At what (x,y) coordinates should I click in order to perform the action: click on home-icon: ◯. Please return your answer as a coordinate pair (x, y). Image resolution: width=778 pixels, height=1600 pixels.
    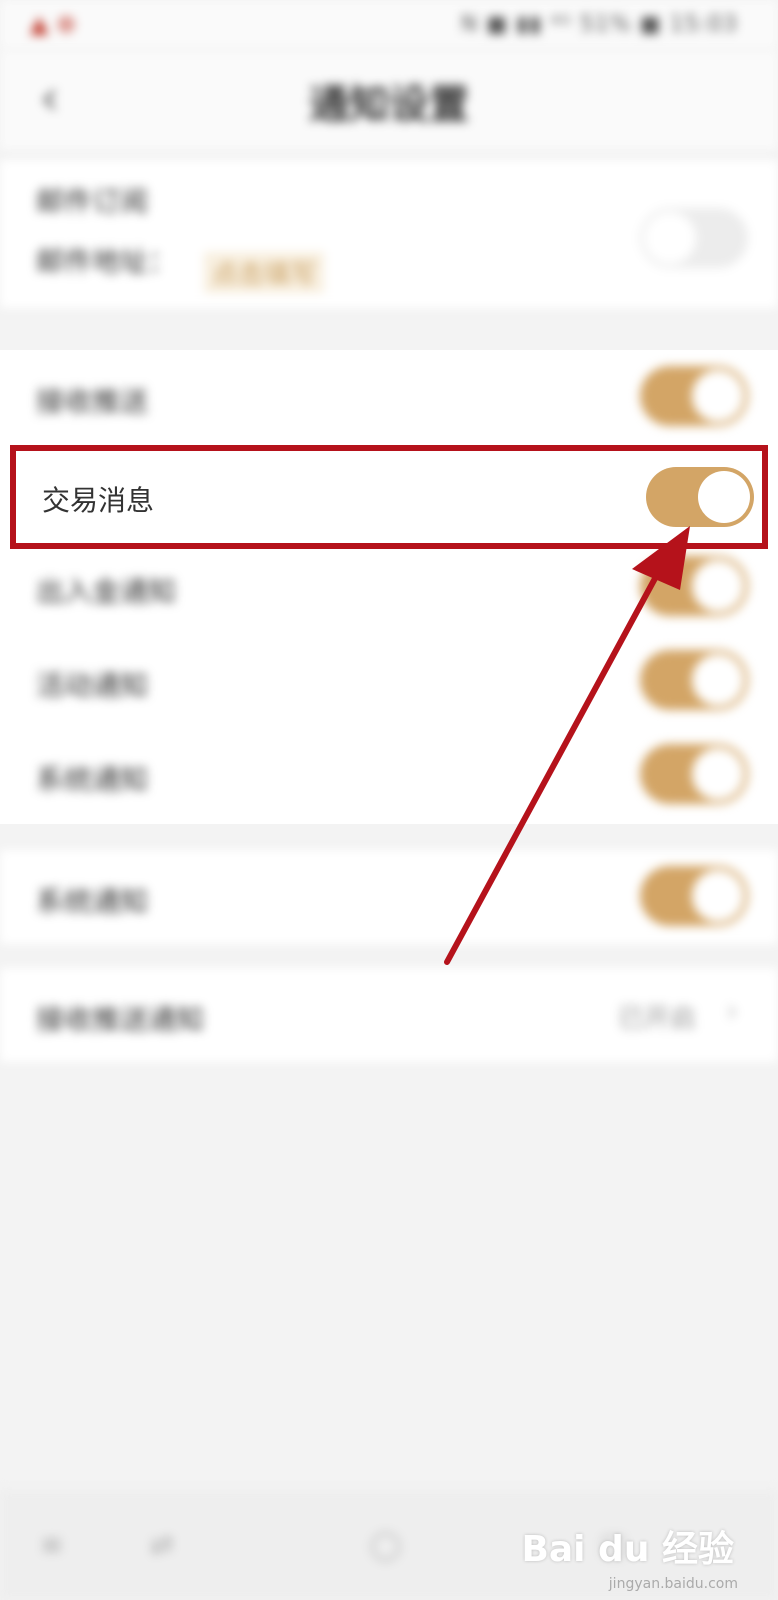
    Looking at the image, I should click on (385, 1544).